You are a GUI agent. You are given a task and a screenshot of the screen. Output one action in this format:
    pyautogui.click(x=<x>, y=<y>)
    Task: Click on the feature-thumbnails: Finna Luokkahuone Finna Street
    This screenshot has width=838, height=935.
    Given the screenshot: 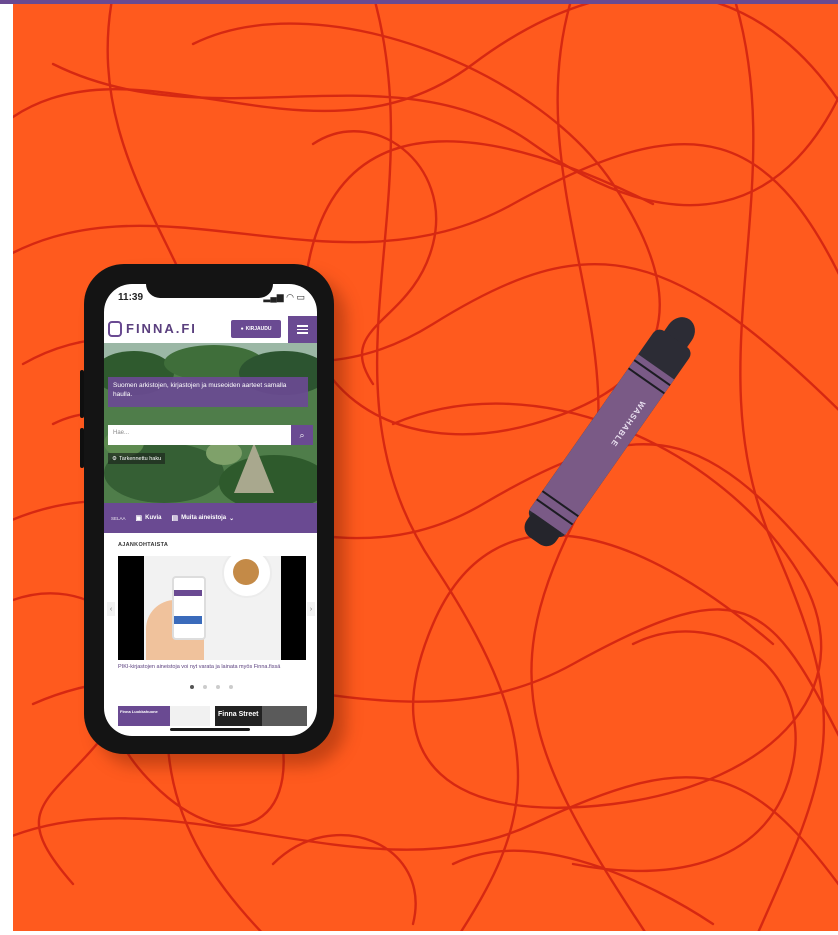 What is the action you would take?
    pyautogui.click(x=213, y=716)
    